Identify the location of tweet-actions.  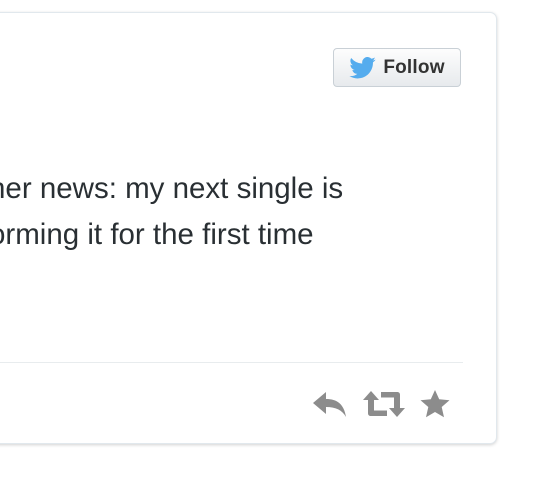
(381, 404).